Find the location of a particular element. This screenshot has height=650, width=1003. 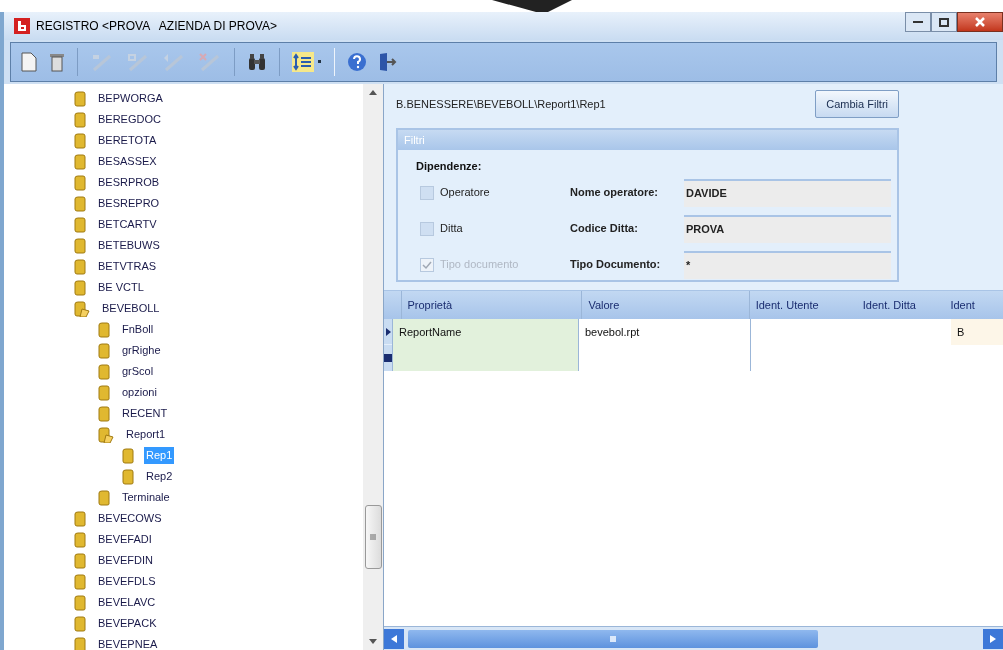

tree-item: BETVTRAS is located at coordinates (127, 266).